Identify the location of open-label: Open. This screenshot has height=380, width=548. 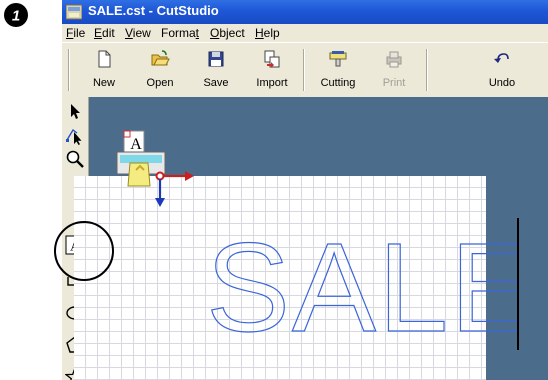
(160, 83).